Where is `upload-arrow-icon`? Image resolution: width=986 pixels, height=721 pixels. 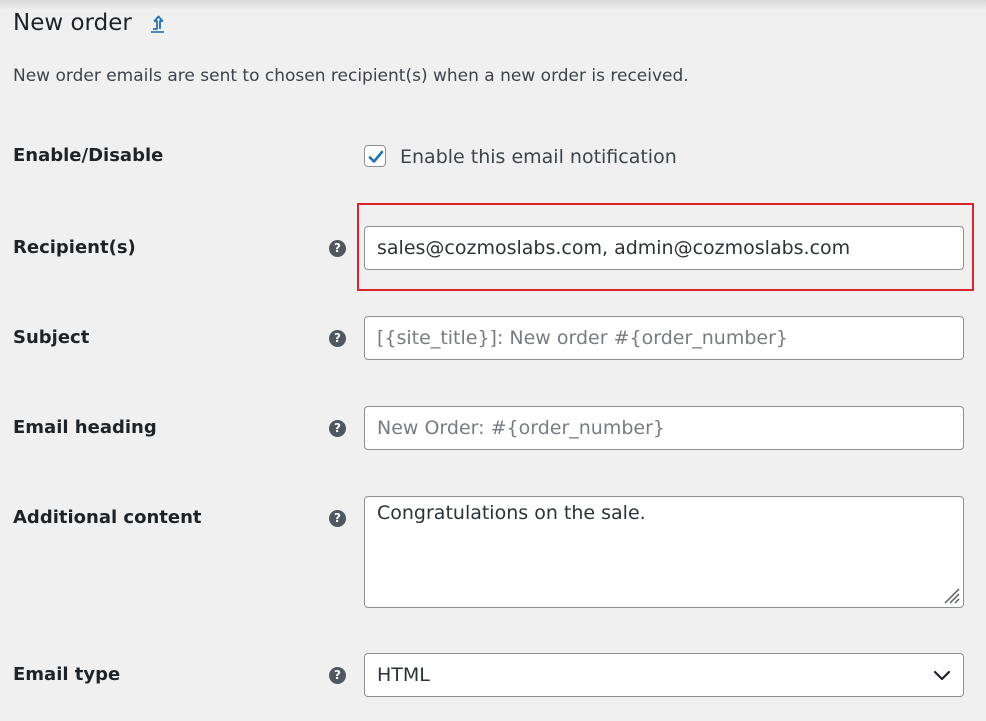 upload-arrow-icon is located at coordinates (158, 23).